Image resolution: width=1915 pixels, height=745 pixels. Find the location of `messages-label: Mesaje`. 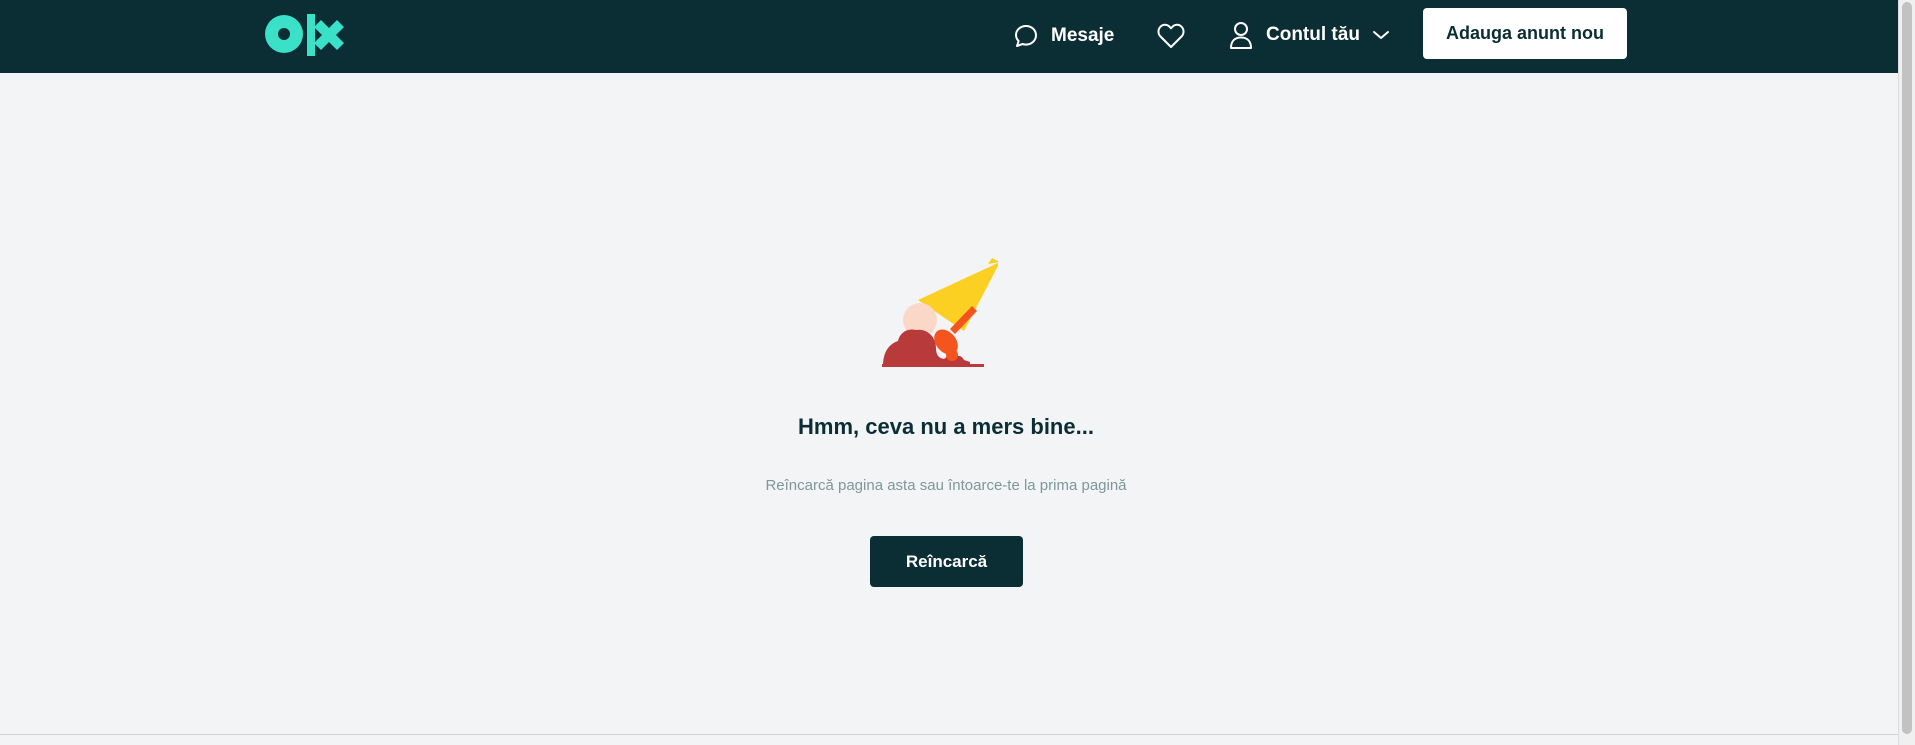

messages-label: Mesaje is located at coordinates (1083, 35).